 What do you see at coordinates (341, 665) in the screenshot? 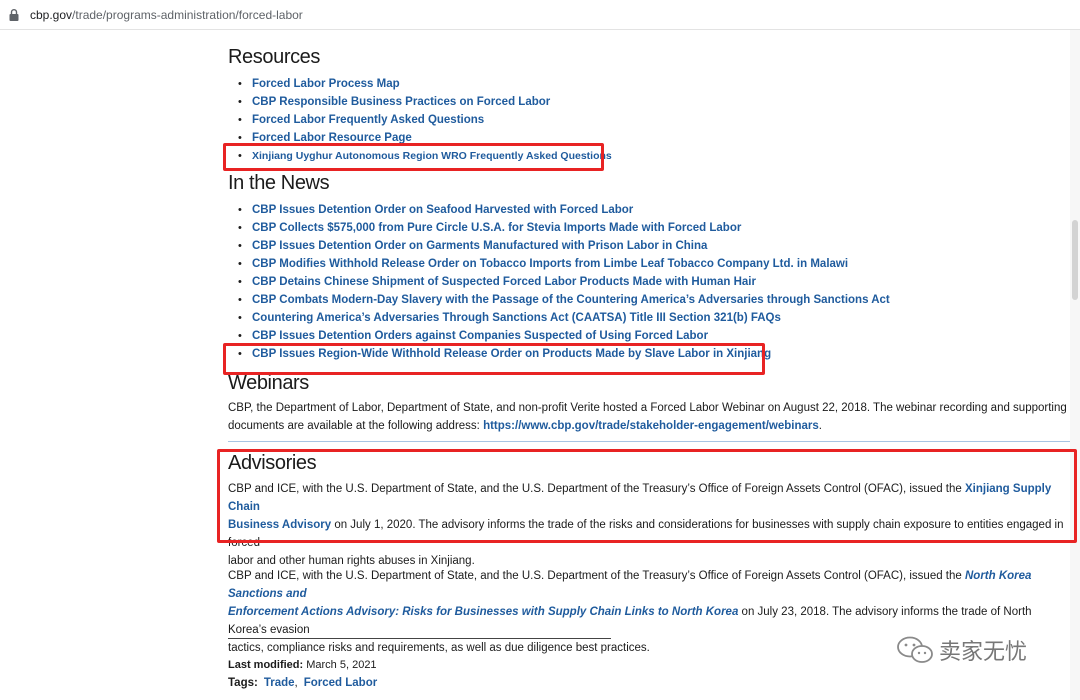
I see `last-modified-value: March 5, 2021` at bounding box center [341, 665].